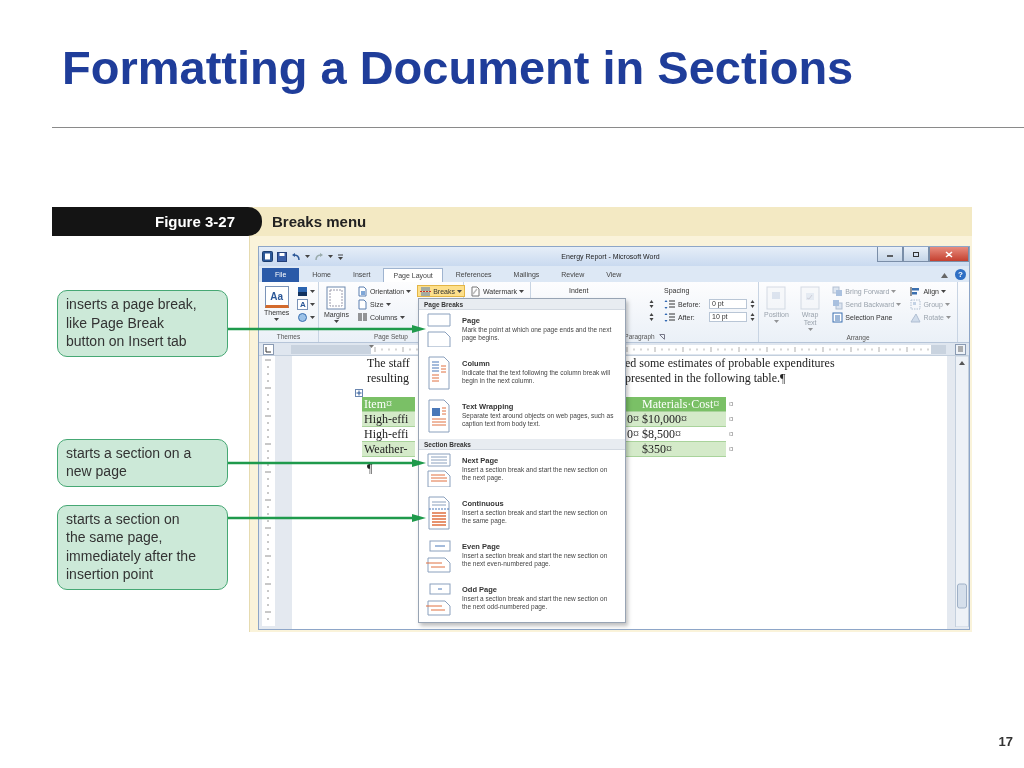  I want to click on body-text: The staff, so click(389, 363).